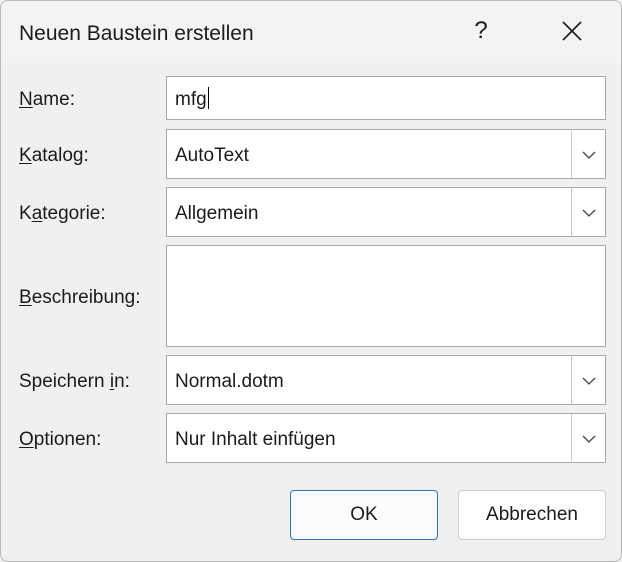  I want to click on save-in-label: Speichern in:, so click(74, 381).